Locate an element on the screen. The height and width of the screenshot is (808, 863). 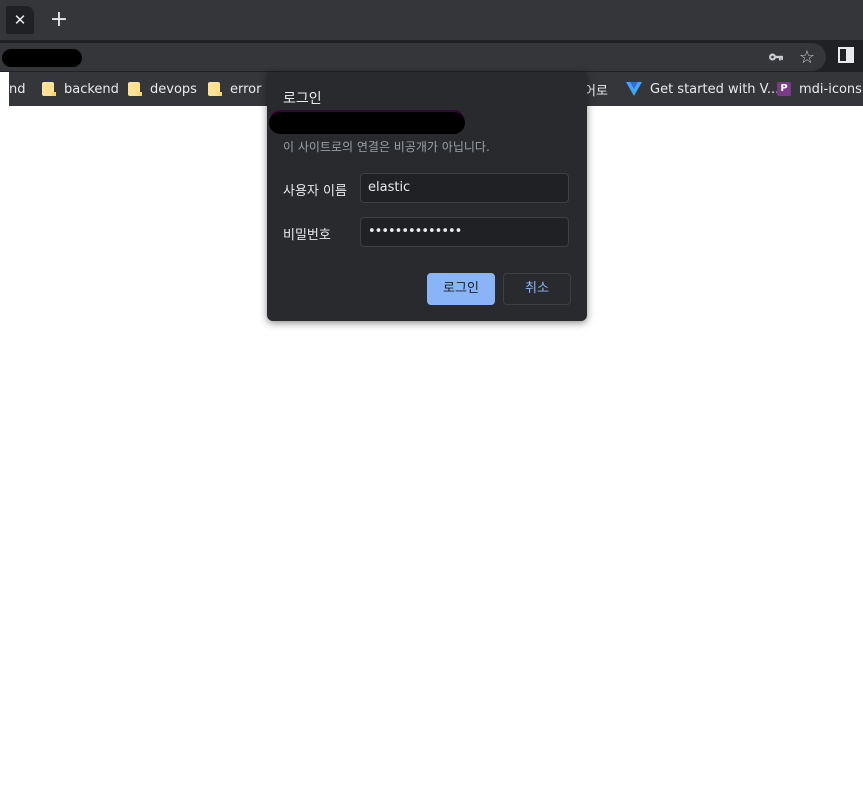
login-button: 로그인 is located at coordinates (461, 289).